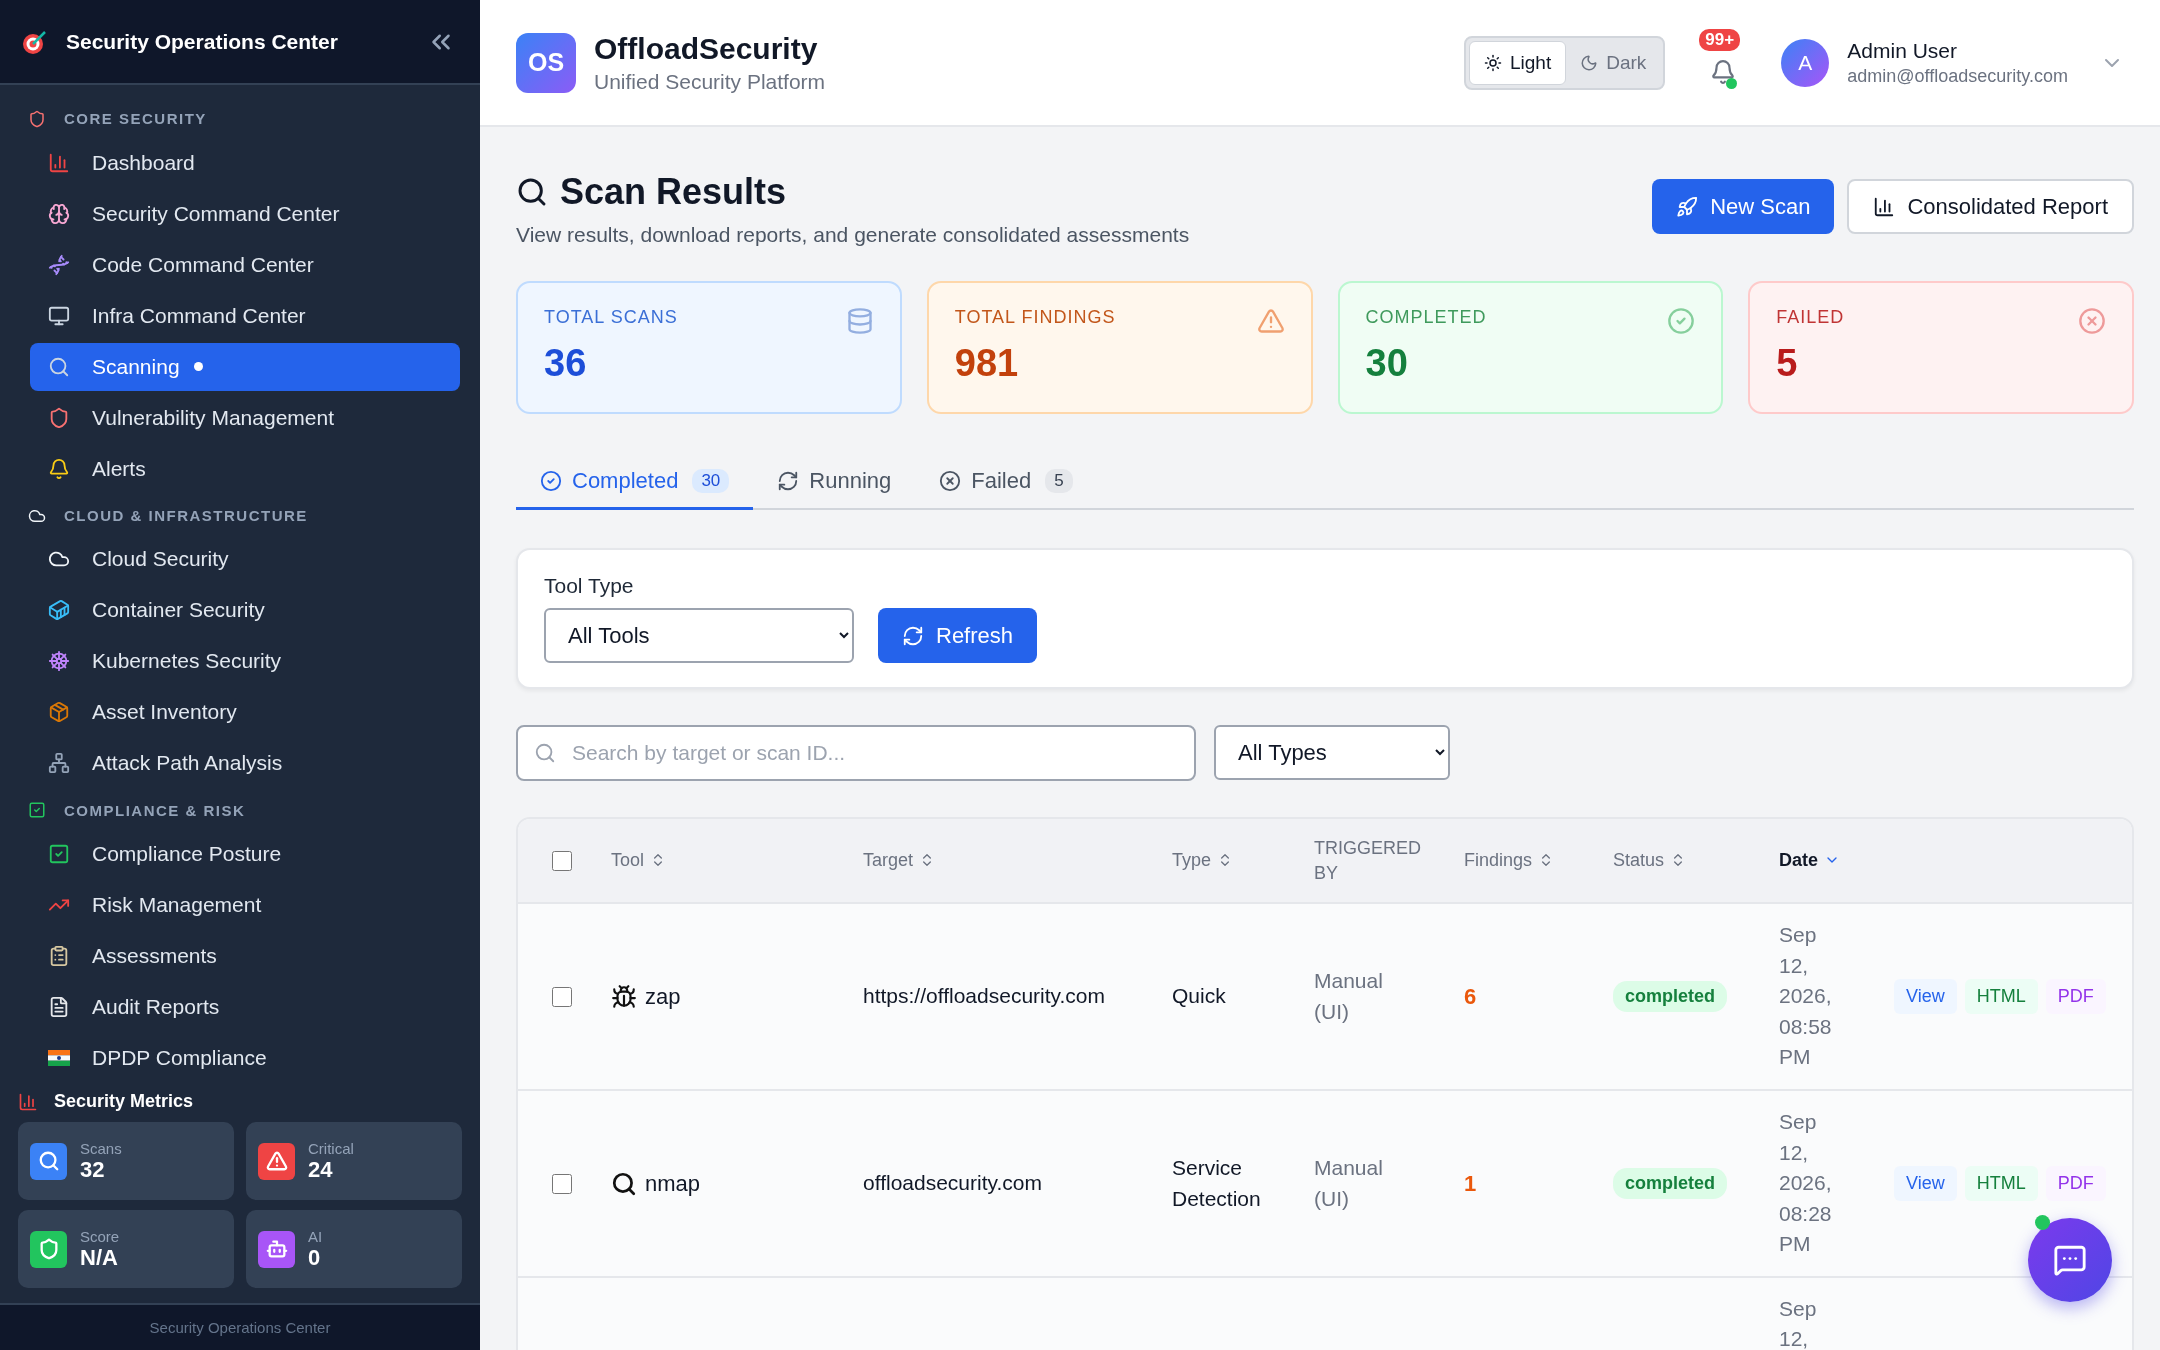  I want to click on nav-item: Kubernetes Security, so click(245, 661).